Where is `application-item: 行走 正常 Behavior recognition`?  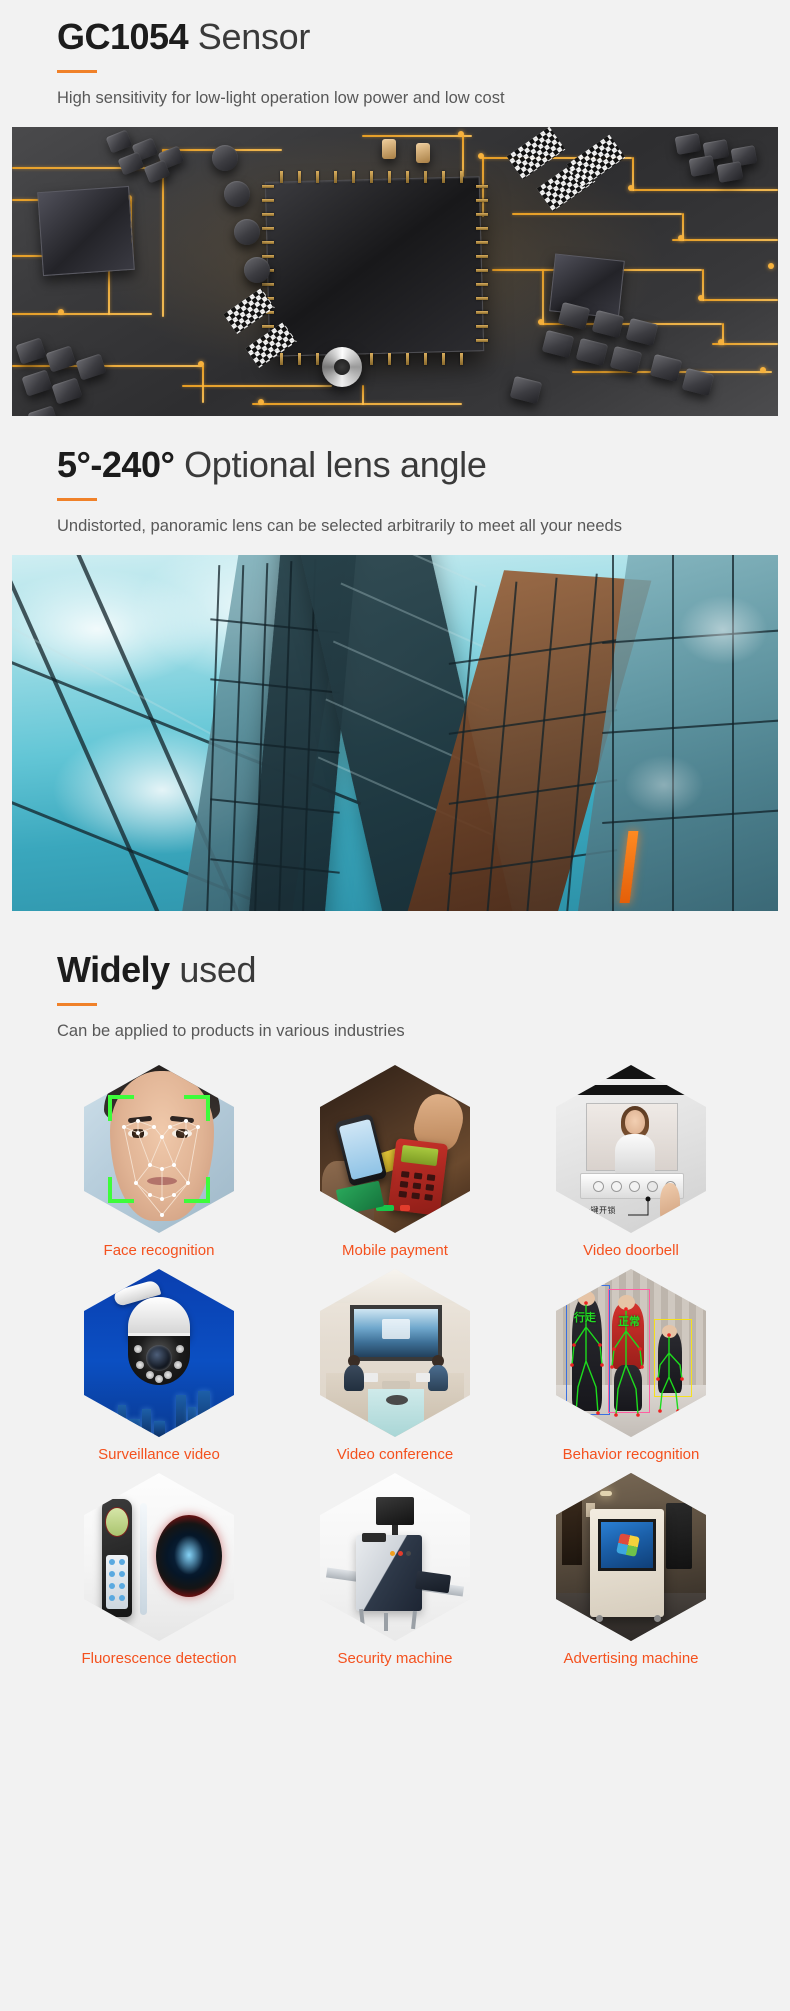
application-item: 行走 正常 Behavior recognition is located at coordinates (631, 1366).